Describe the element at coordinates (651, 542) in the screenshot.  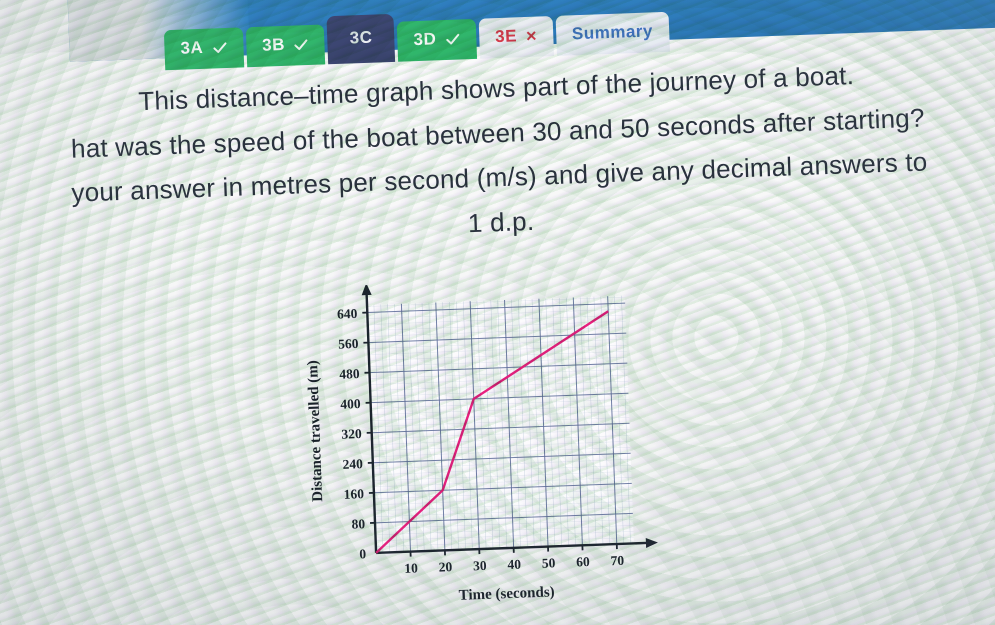
I see `x-axis-arrow` at that location.